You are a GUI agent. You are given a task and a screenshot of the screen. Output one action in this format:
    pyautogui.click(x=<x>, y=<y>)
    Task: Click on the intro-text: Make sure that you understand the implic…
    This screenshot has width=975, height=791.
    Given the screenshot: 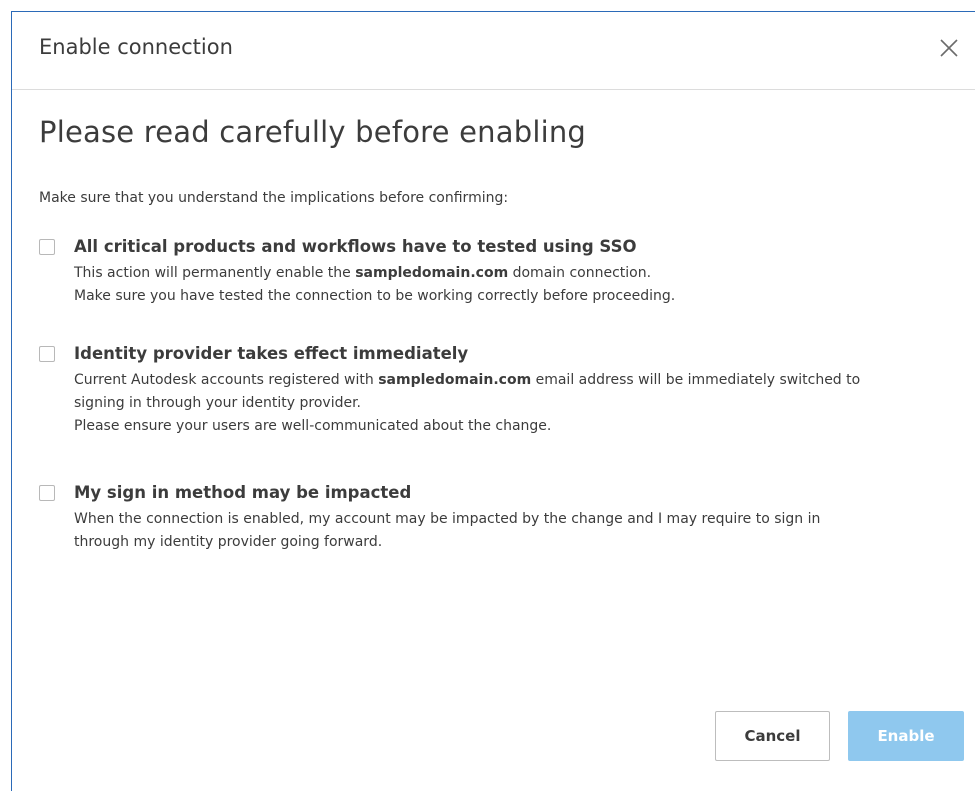 What is the action you would take?
    pyautogui.click(x=274, y=198)
    